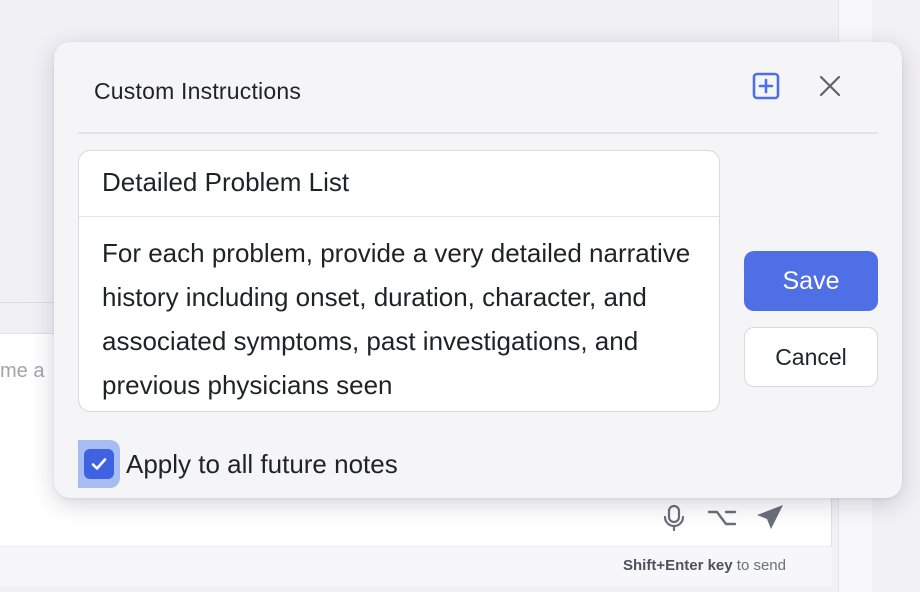 The image size is (920, 592). Describe the element at coordinates (761, 565) in the screenshot. I see `send-hint-suffix: to send` at that location.